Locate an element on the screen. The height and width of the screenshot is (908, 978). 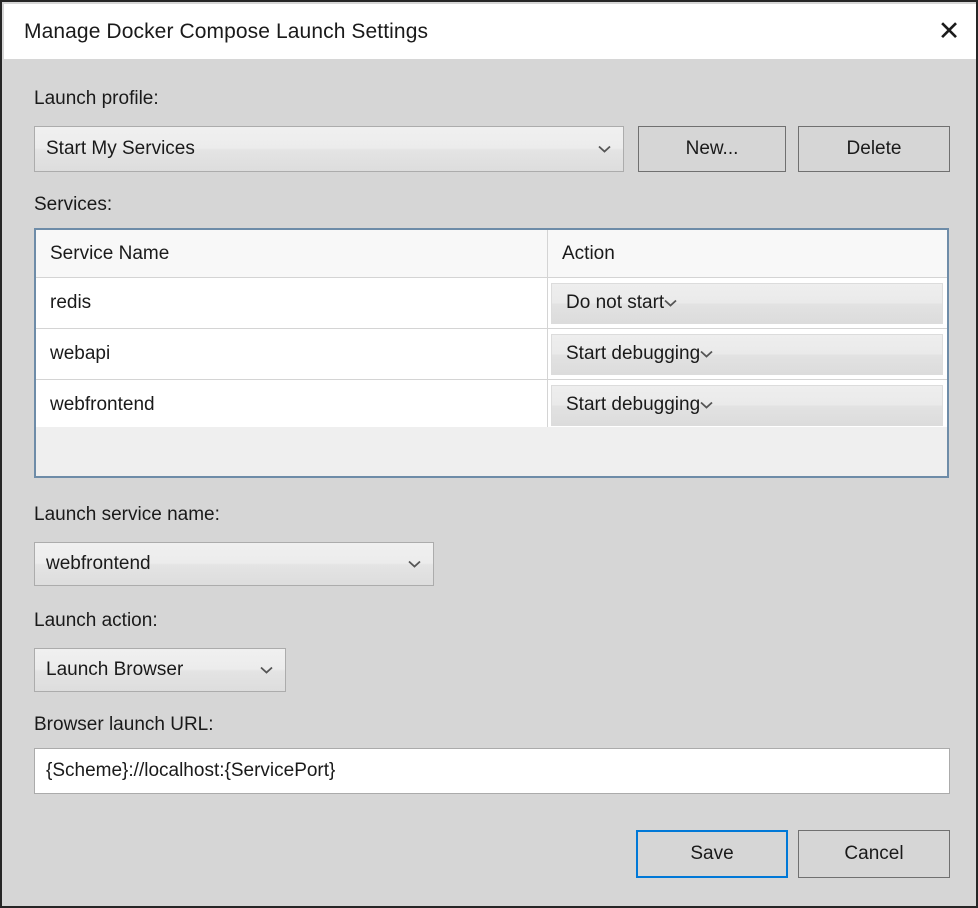
close-button: ✕ is located at coordinates (948, 31).